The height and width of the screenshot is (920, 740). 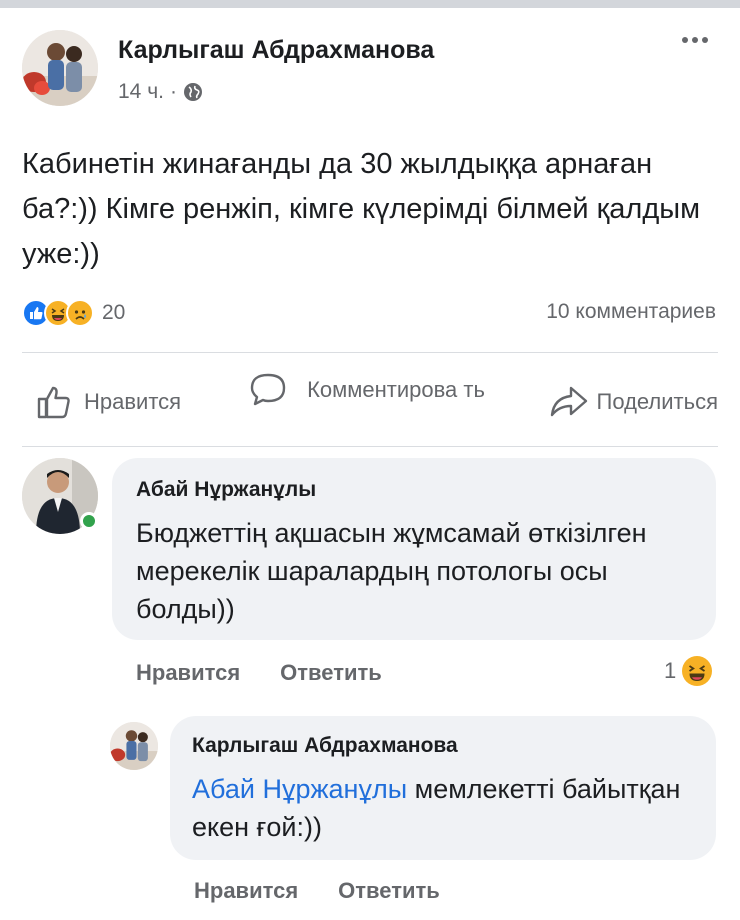 I want to click on haha-reaction-icon, so click(x=697, y=671).